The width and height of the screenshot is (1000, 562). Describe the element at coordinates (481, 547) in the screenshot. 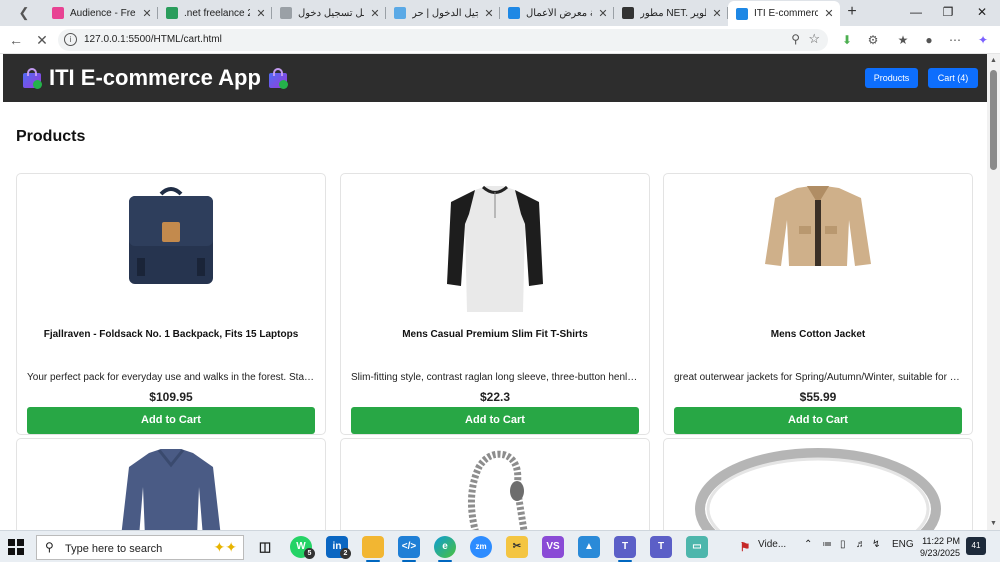

I see `zoom-app-icon: zm` at that location.